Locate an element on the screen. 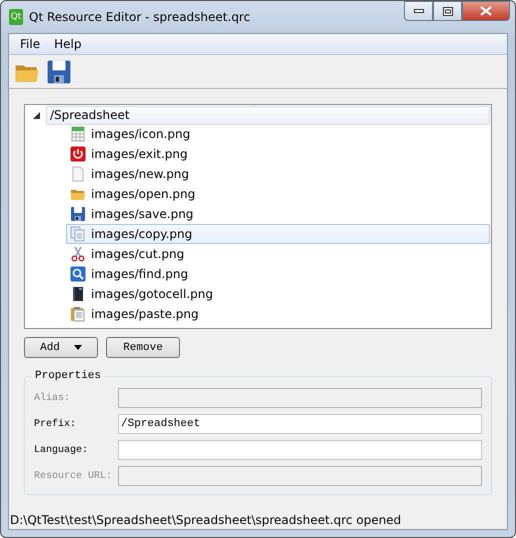 The height and width of the screenshot is (538, 516). spreadsheet-icon is located at coordinates (78, 134).